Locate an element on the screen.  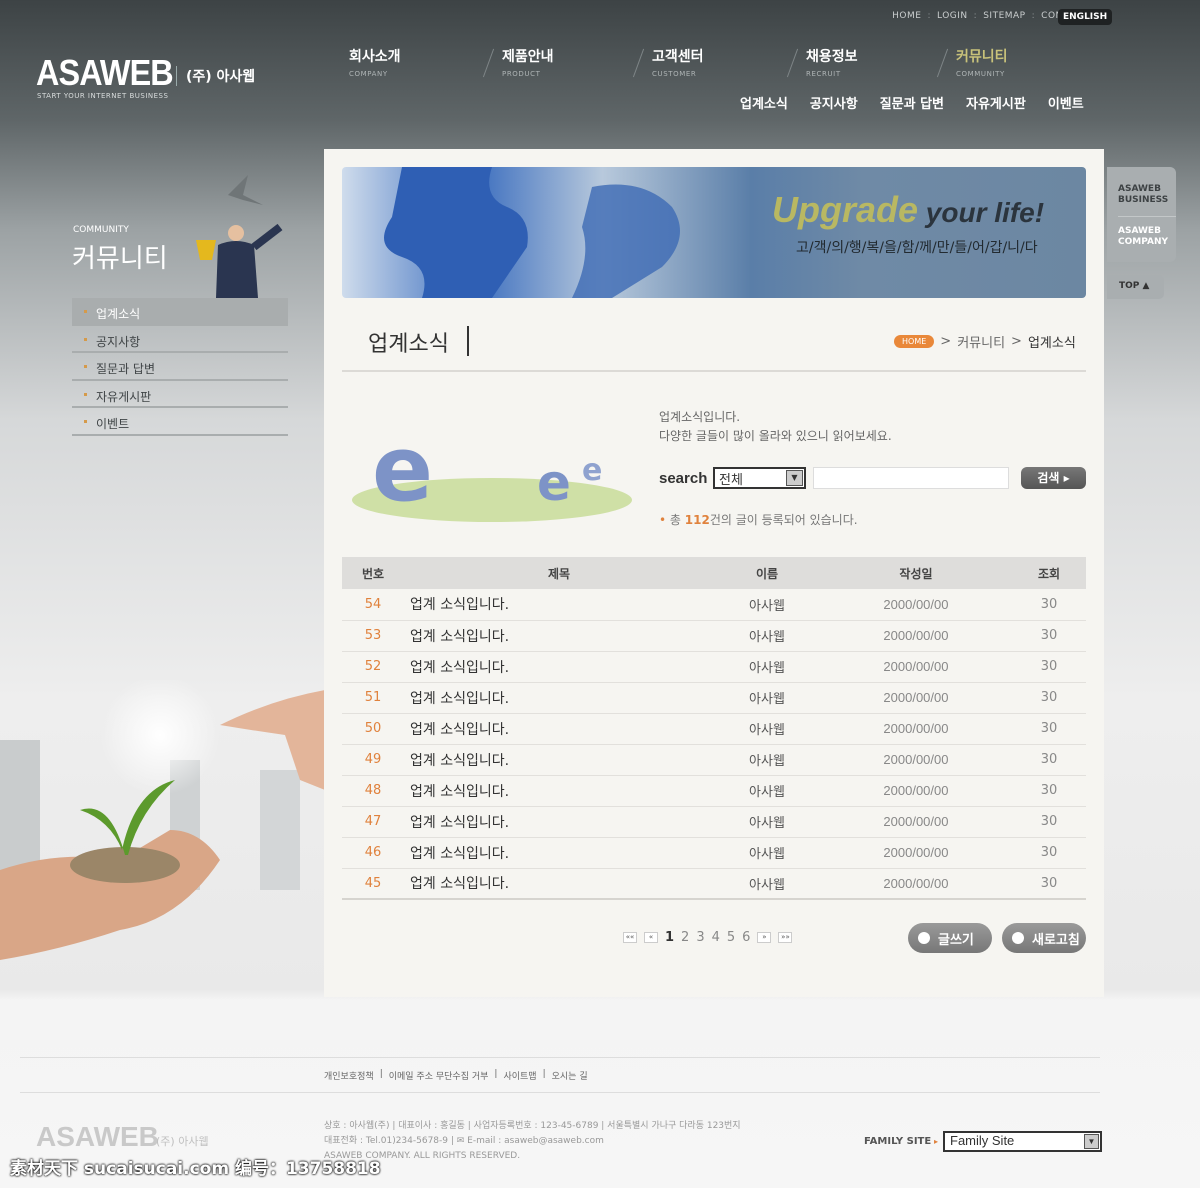
table-row: 51 업계 소식입니다. 아사웹 2000/00/00 30 is located at coordinates (714, 698).